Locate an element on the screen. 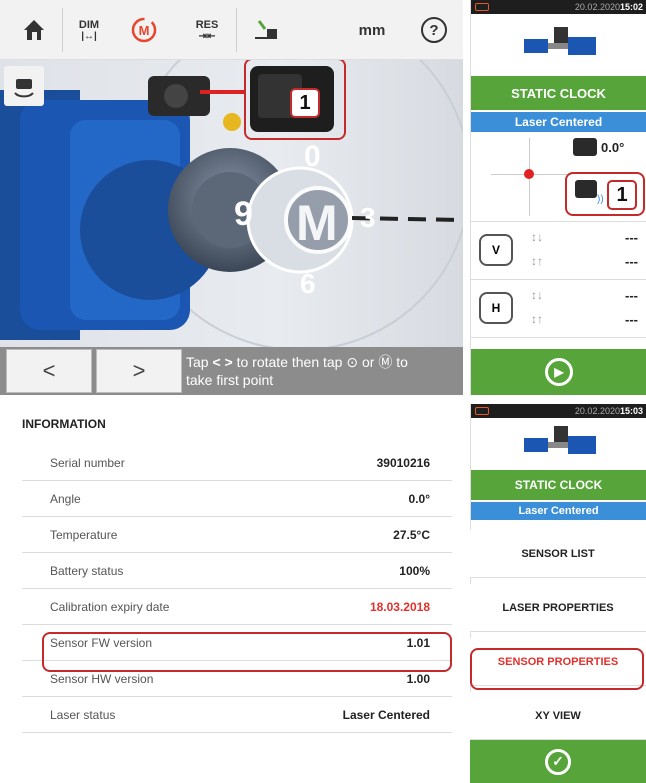 Image resolution: width=646 pixels, height=783 pixels. horizontal-coupling-icon: H is located at coordinates (496, 308).